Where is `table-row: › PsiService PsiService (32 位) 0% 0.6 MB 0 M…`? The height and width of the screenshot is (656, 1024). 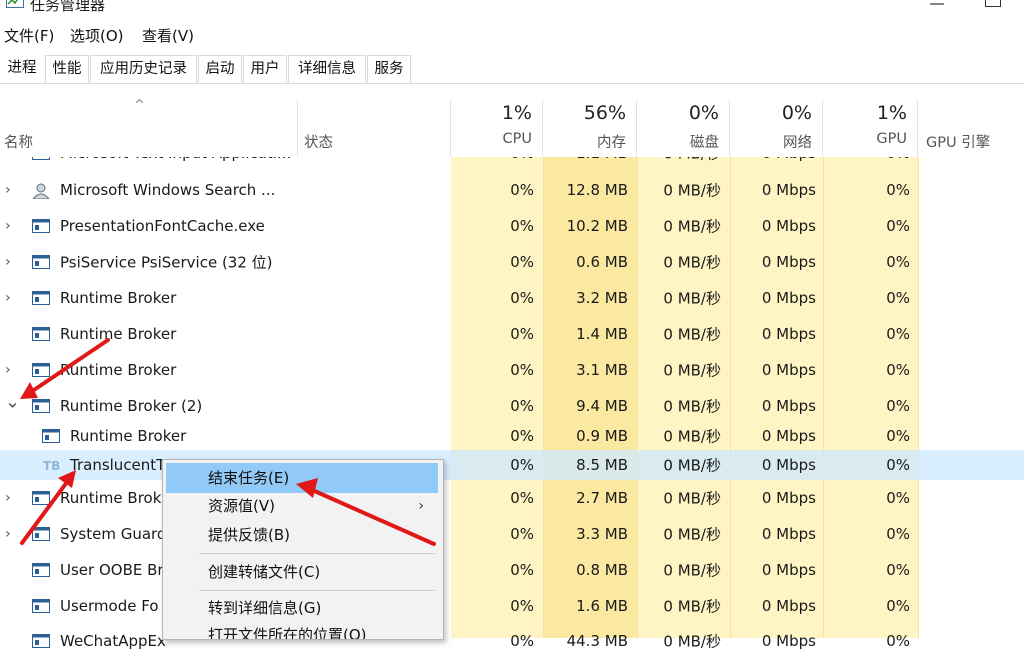
table-row: › PsiService PsiService (32 位) 0% 0.6 MB 0 M… is located at coordinates (512, 262).